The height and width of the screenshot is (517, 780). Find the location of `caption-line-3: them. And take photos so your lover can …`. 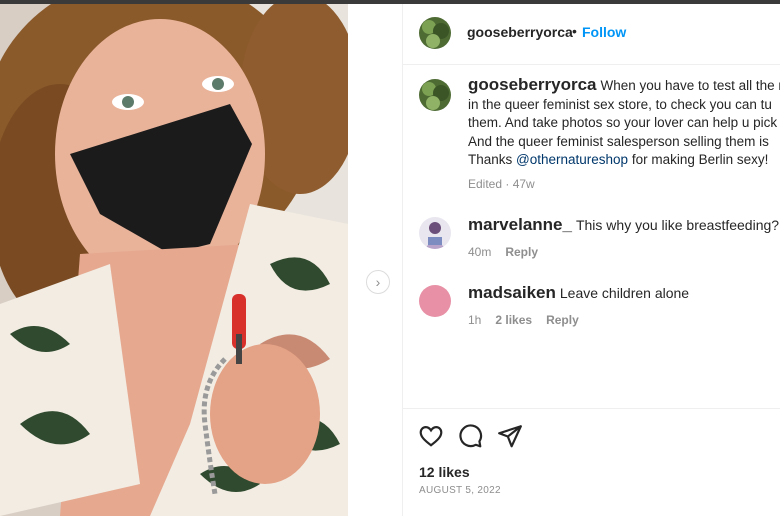

caption-line-3: them. And take photos so your lover can … is located at coordinates (622, 122).